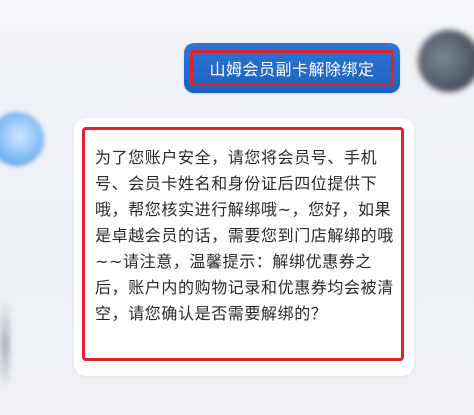 This screenshot has height=415, width=474. What do you see at coordinates (237, 18) in the screenshot?
I see `top-fade` at bounding box center [237, 18].